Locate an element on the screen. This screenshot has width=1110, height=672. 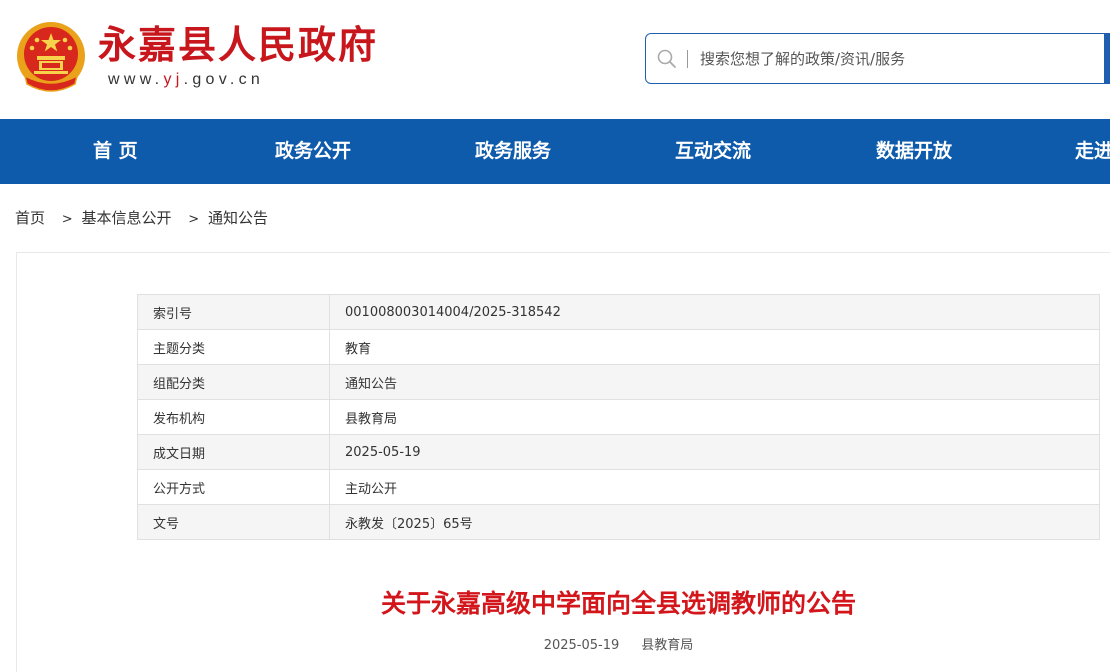
meta-value: 001008003014004/2025-318542 is located at coordinates (714, 312).